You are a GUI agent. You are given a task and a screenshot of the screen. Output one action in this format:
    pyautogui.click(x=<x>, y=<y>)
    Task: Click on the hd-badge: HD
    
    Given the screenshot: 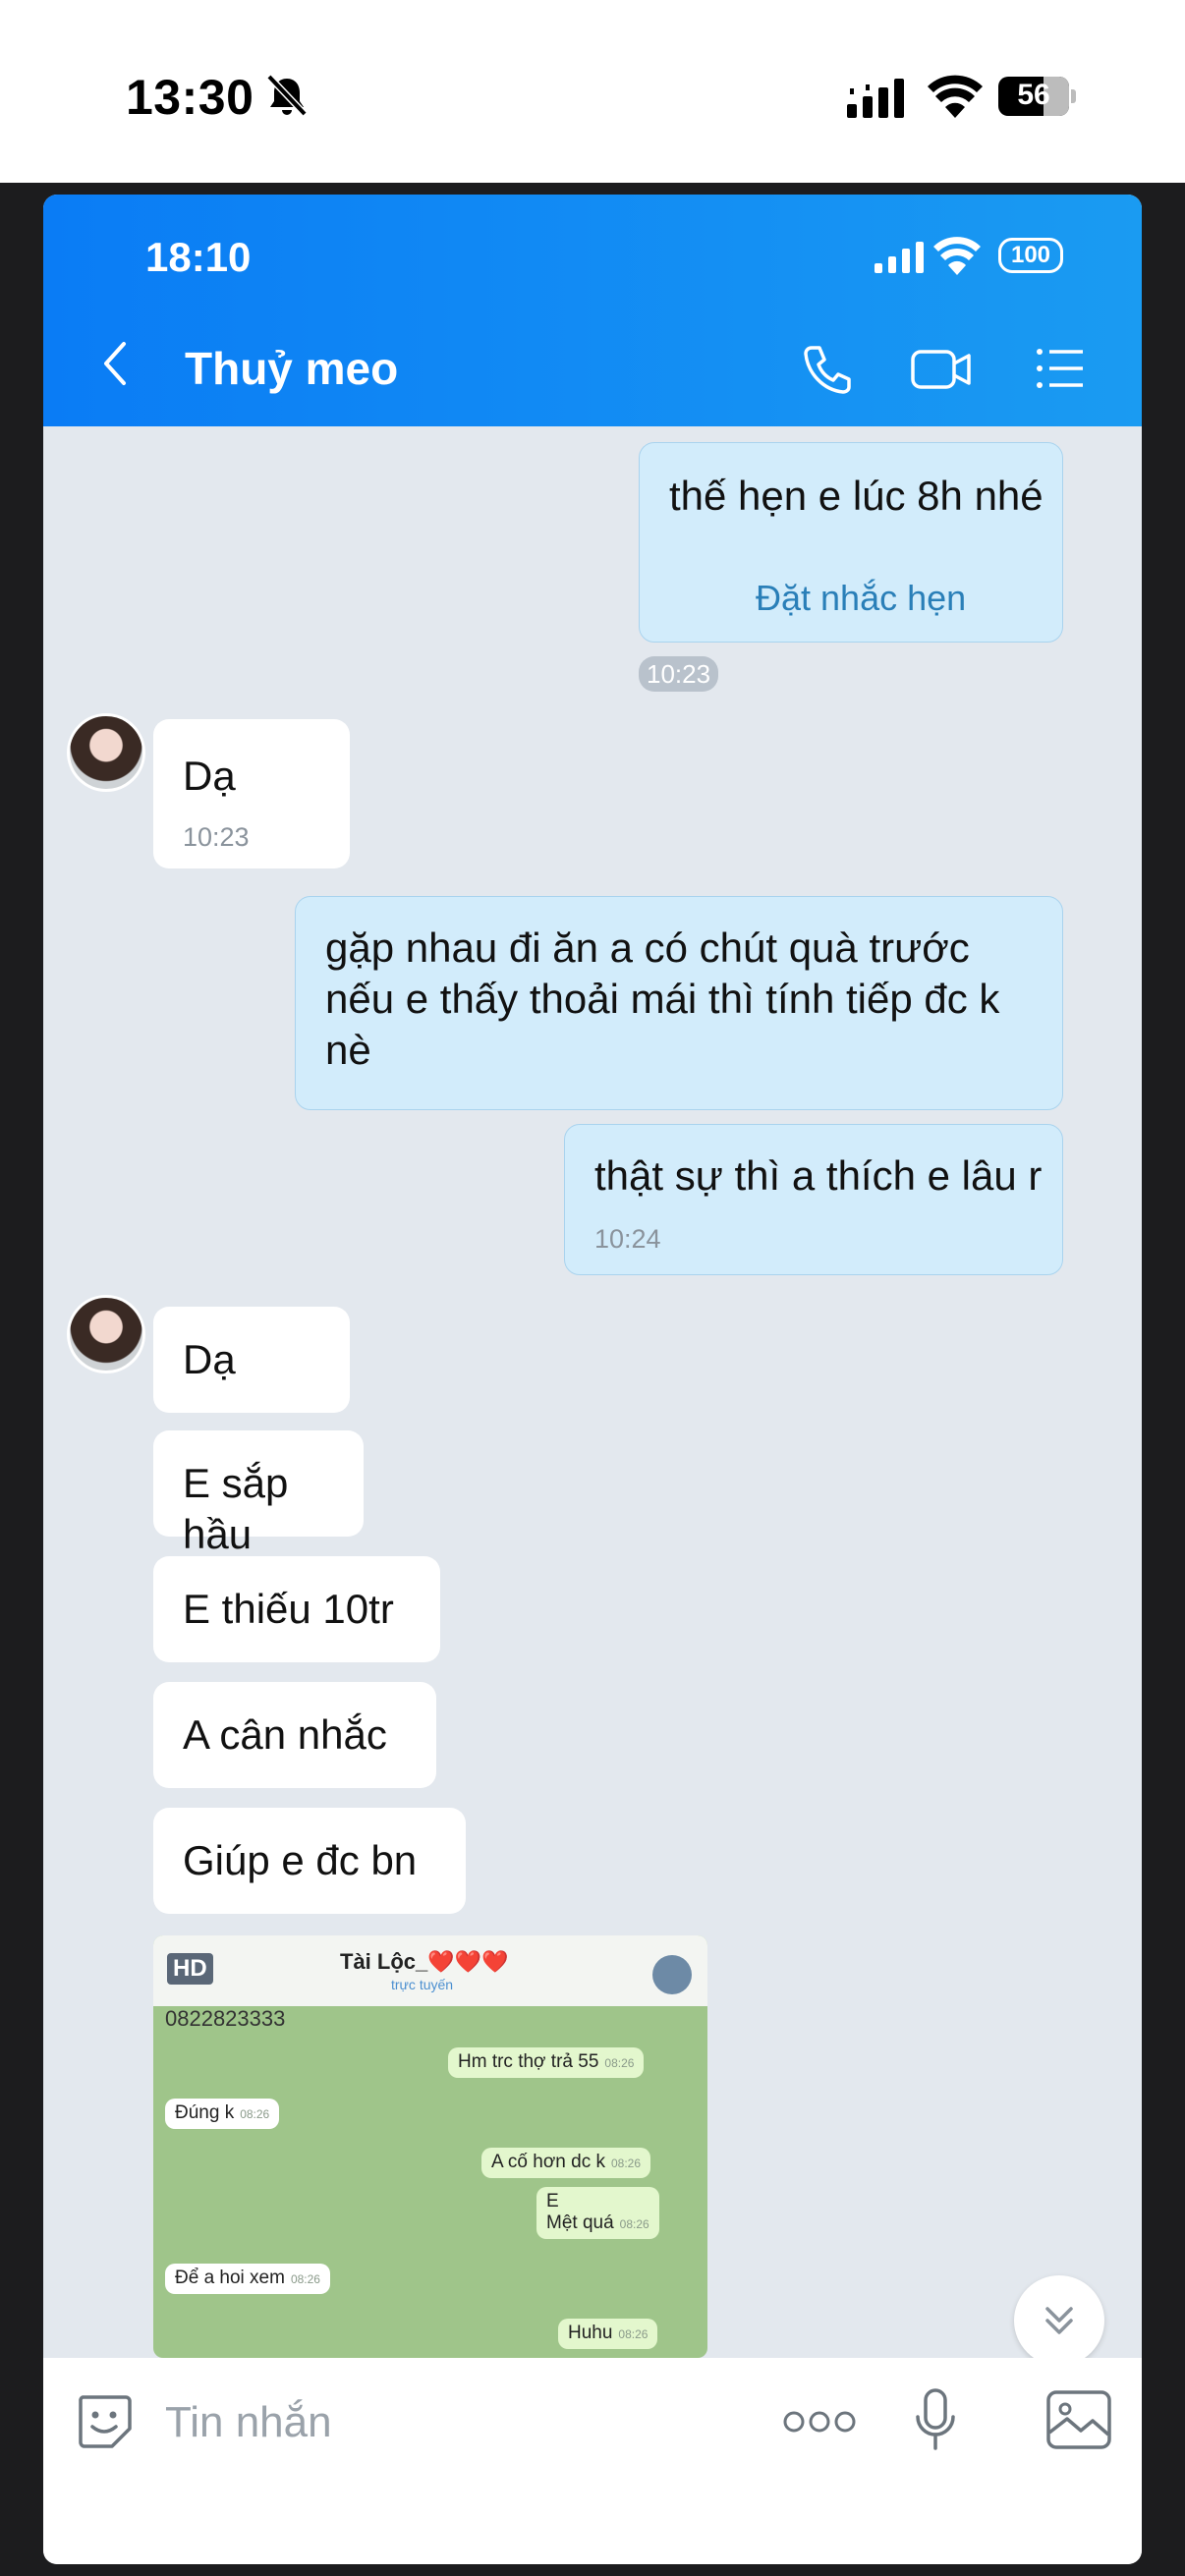 What is the action you would take?
    pyautogui.click(x=190, y=1969)
    